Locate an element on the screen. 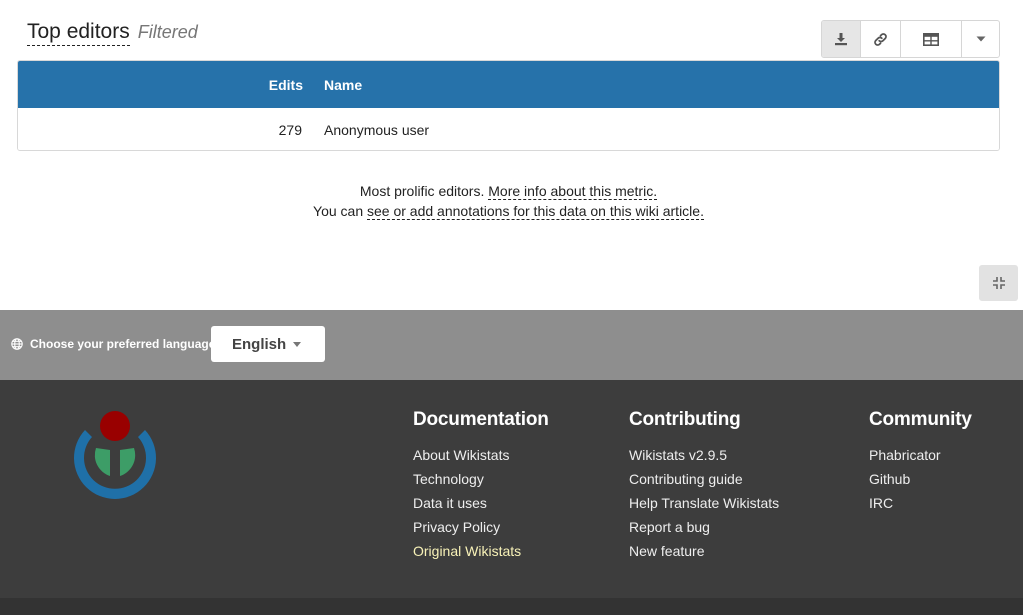 Image resolution: width=1023 pixels, height=615 pixels. table-view-button is located at coordinates (931, 39).